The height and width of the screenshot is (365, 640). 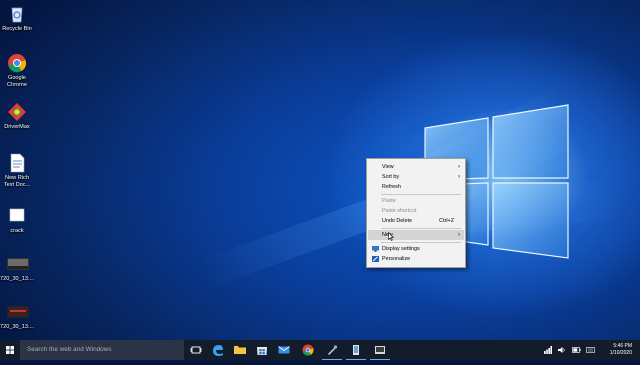 What do you see at coordinates (620, 353) in the screenshot?
I see `clock-date: 1/10/2020` at bounding box center [620, 353].